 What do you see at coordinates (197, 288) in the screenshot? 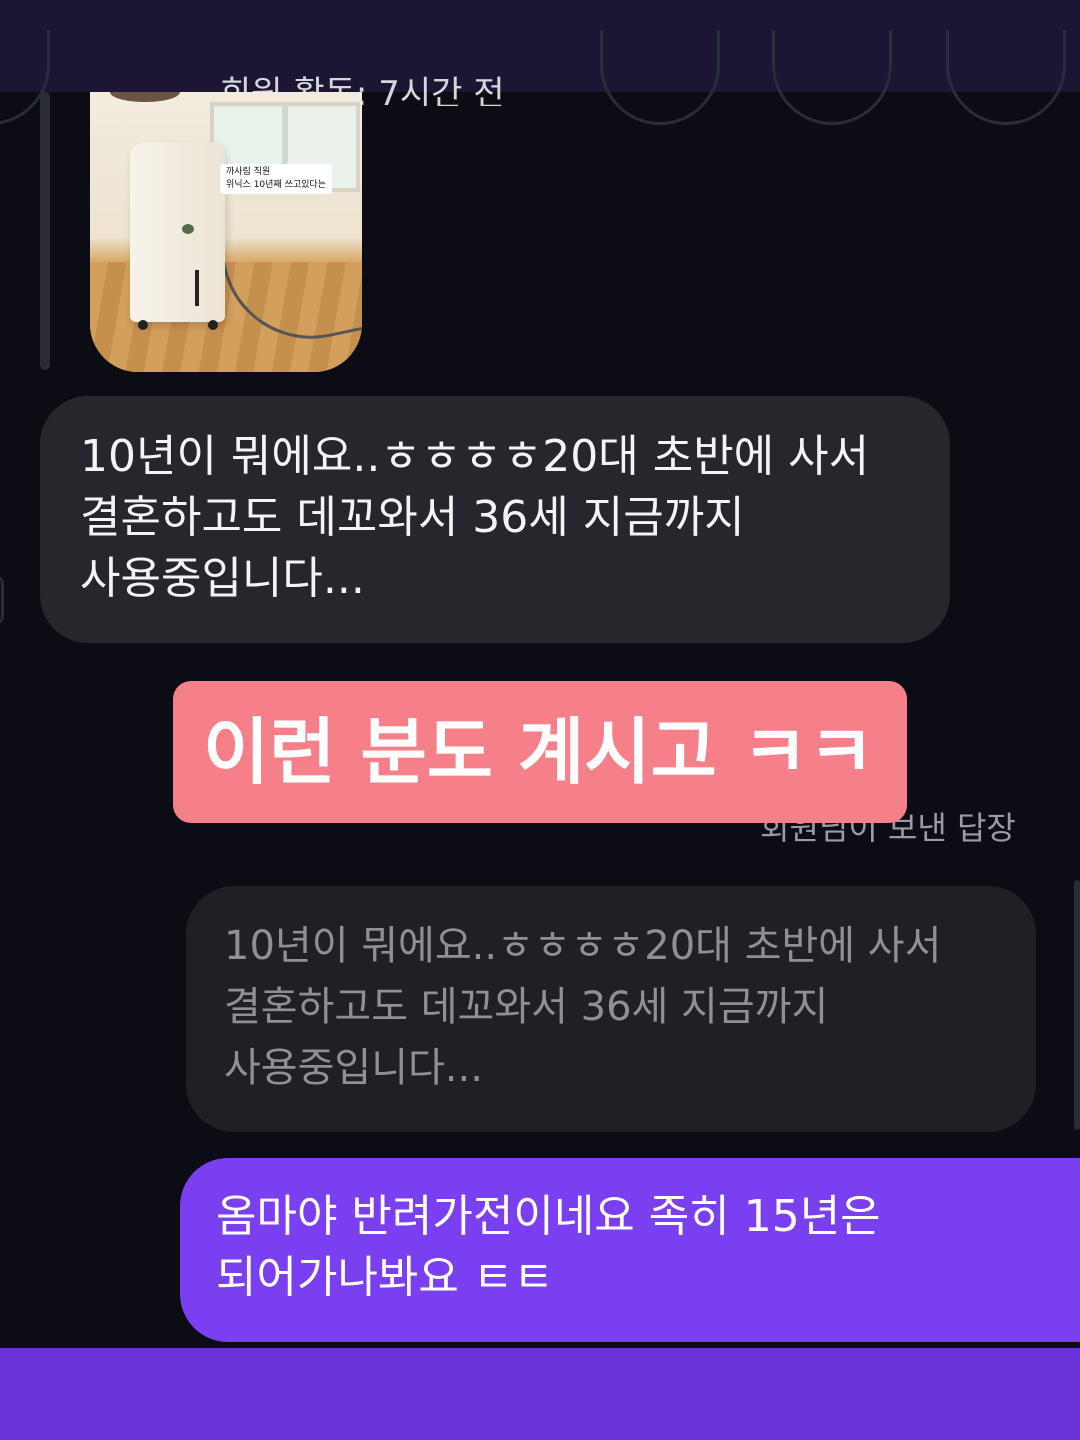
I see `appliance-slot` at bounding box center [197, 288].